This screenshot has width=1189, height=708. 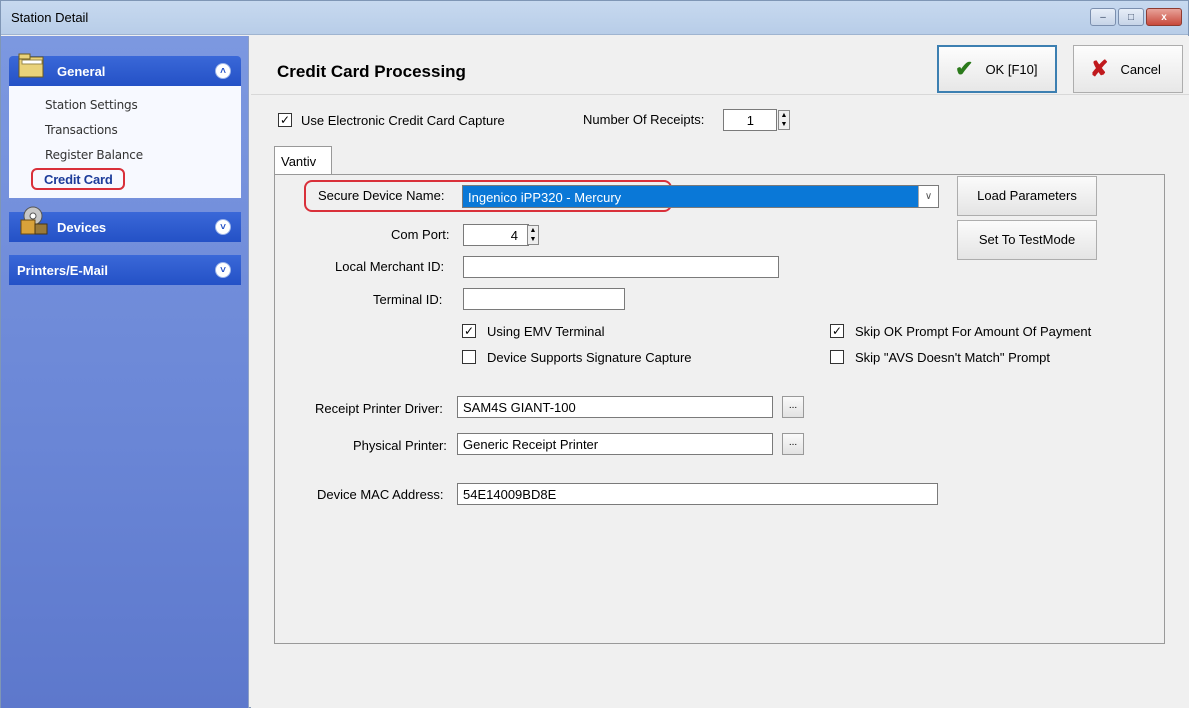 What do you see at coordinates (928, 196) in the screenshot?
I see `dropdown-arrow-icon: ∨` at bounding box center [928, 196].